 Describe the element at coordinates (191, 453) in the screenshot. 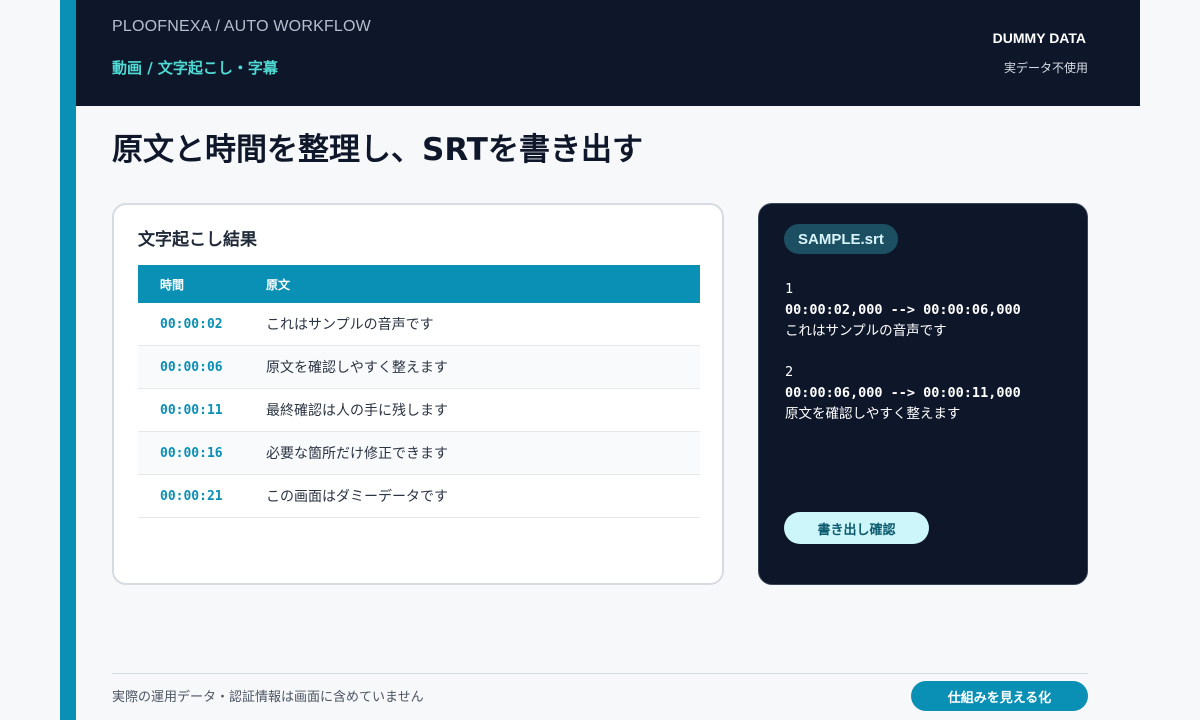

I see `row-time: 00:00:16` at that location.